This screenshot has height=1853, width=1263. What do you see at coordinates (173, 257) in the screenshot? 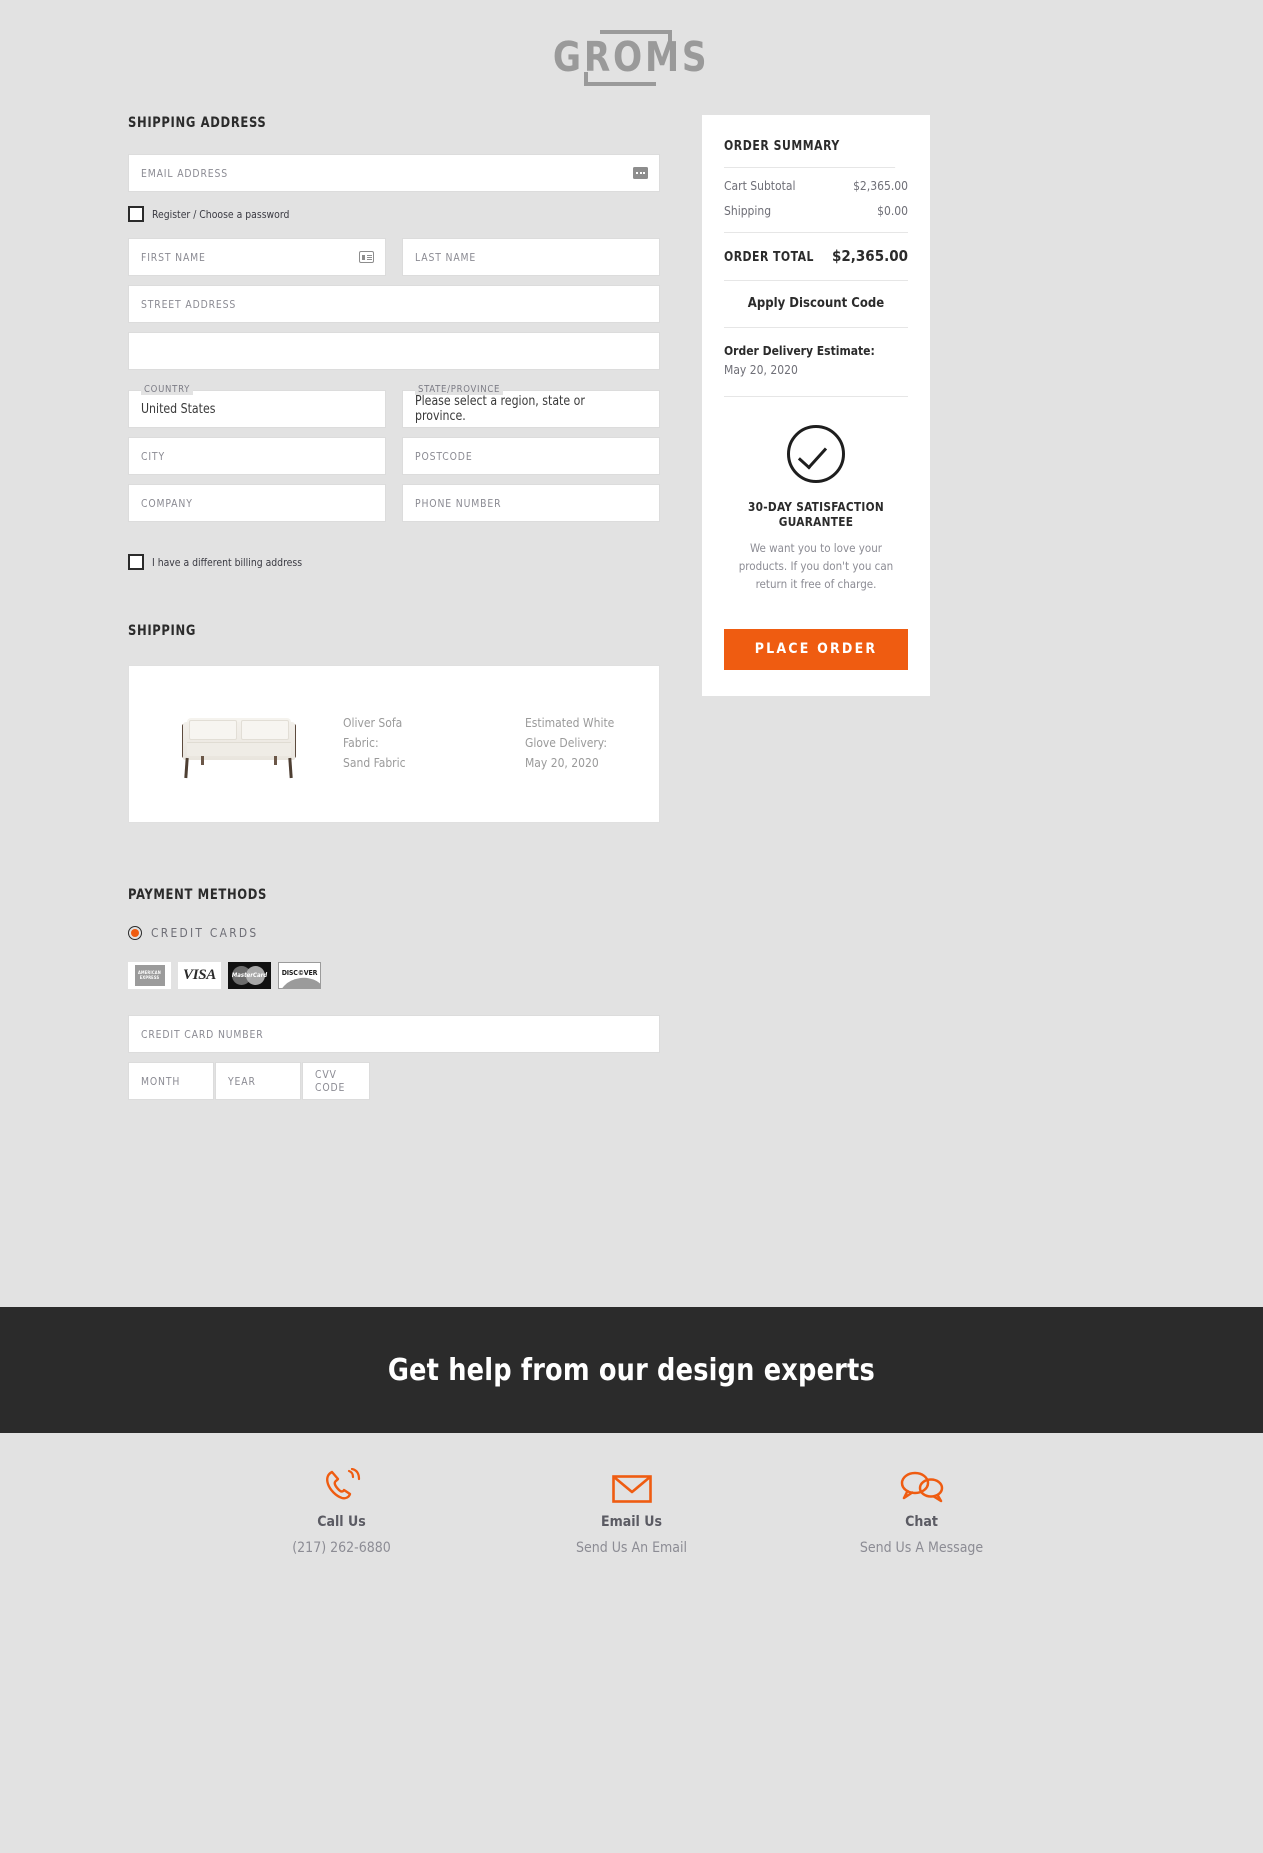
I see `first-name-placeholder: FIRST NAME` at bounding box center [173, 257].